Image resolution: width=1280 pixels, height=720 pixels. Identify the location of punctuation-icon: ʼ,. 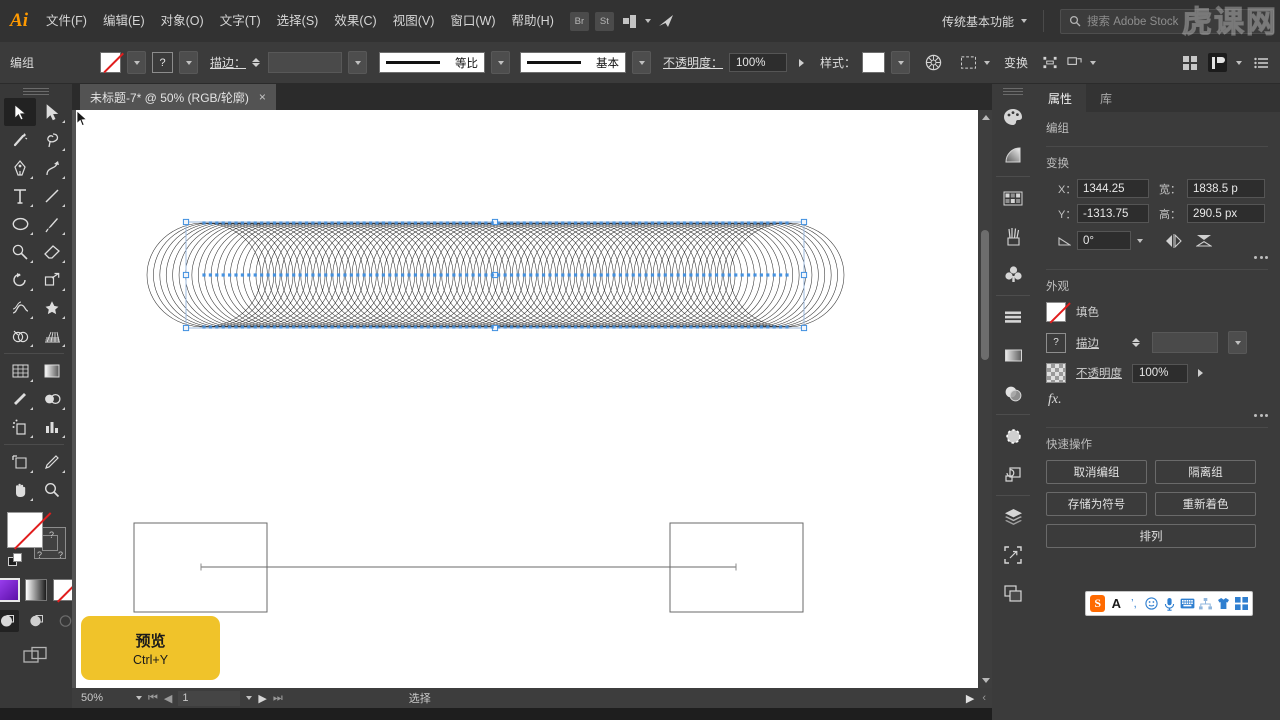
(1134, 603).